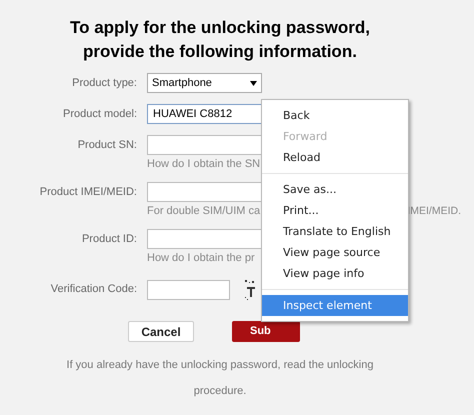 This screenshot has width=474, height=415. Describe the element at coordinates (201, 258) in the screenshot. I see `hint-text: How do I obtain the pr` at that location.